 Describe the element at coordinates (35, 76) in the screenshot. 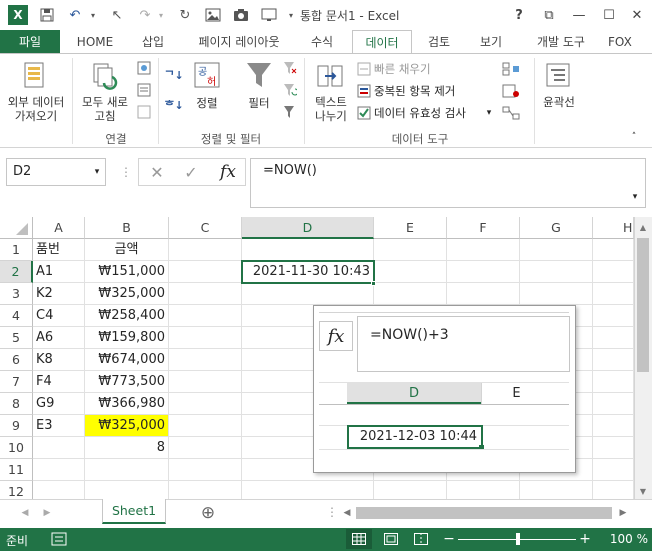

I see `external-data-icon` at that location.